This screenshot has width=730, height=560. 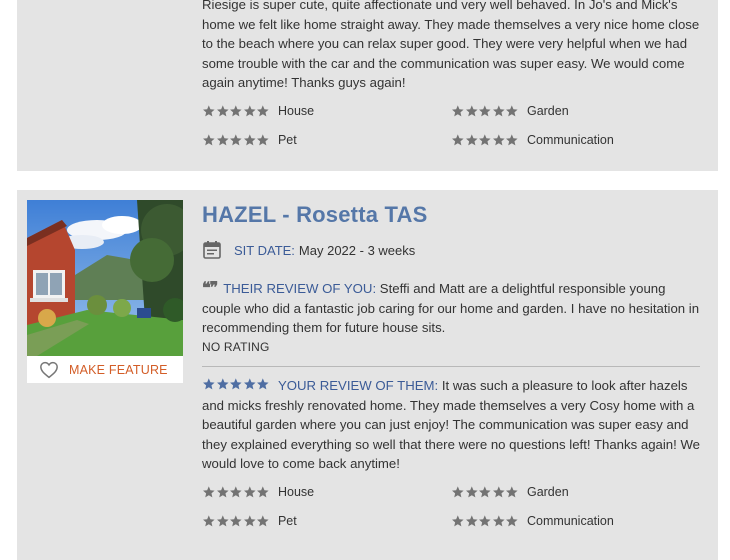 What do you see at coordinates (236, 347) in the screenshot?
I see `no-rating-text: NO RATING` at bounding box center [236, 347].